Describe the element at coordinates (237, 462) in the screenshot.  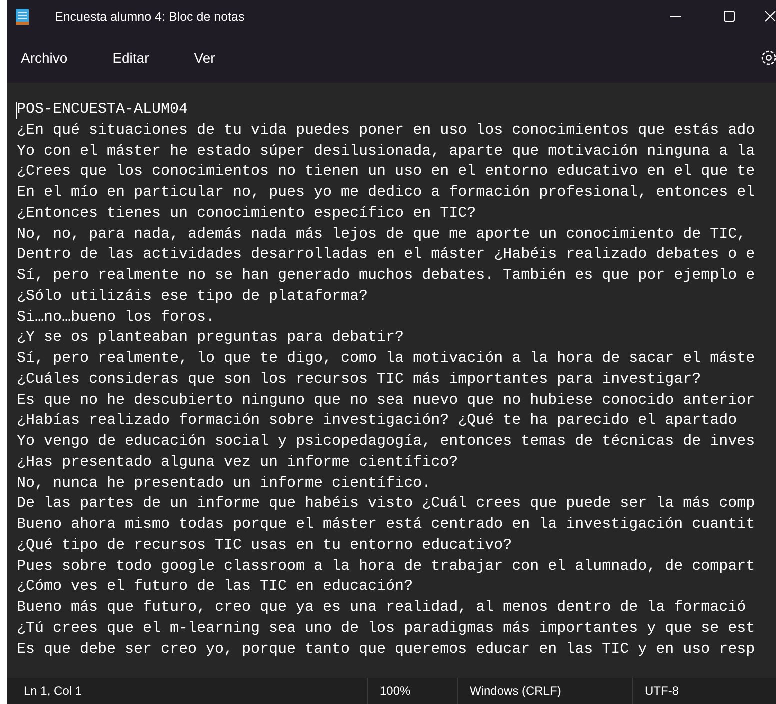
I see `text-line: ¿Has presentado alguna vez un informe científico?` at that location.